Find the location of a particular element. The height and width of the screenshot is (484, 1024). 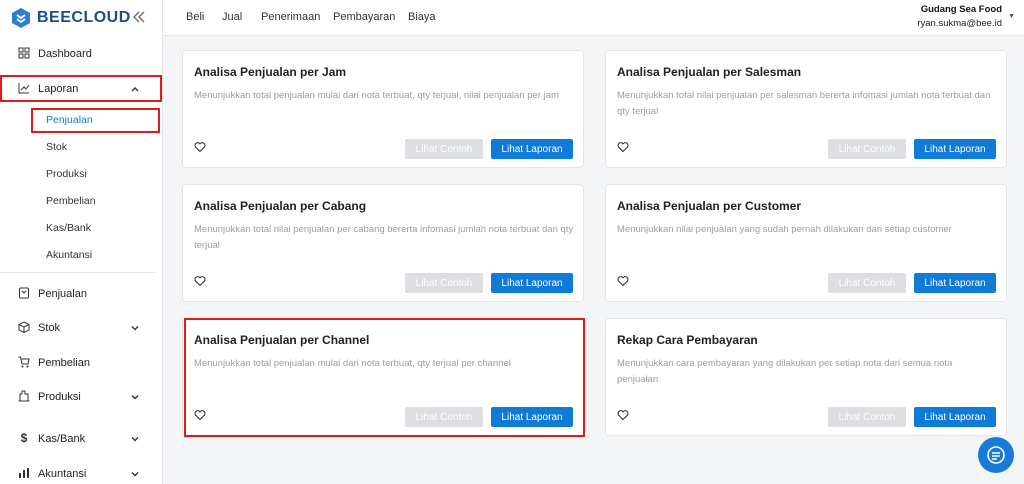

sidebar-item-label: Pembelian is located at coordinates (64, 363).